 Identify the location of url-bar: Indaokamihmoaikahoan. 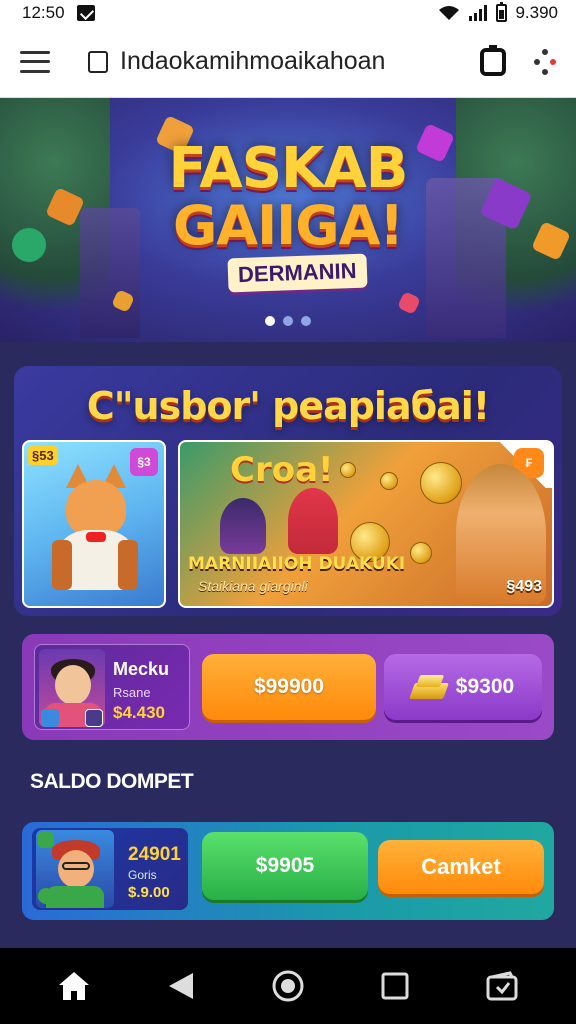
(276, 61).